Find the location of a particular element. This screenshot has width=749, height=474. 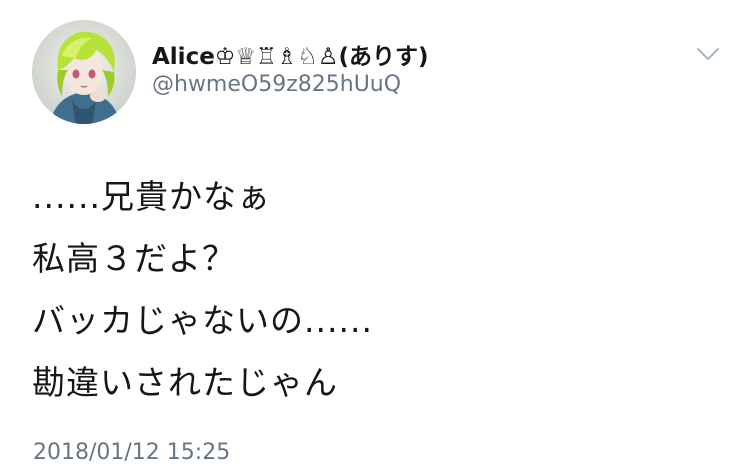

display-name-text: Alice♔♕♖♗♘♙(ありす) is located at coordinates (290, 54).